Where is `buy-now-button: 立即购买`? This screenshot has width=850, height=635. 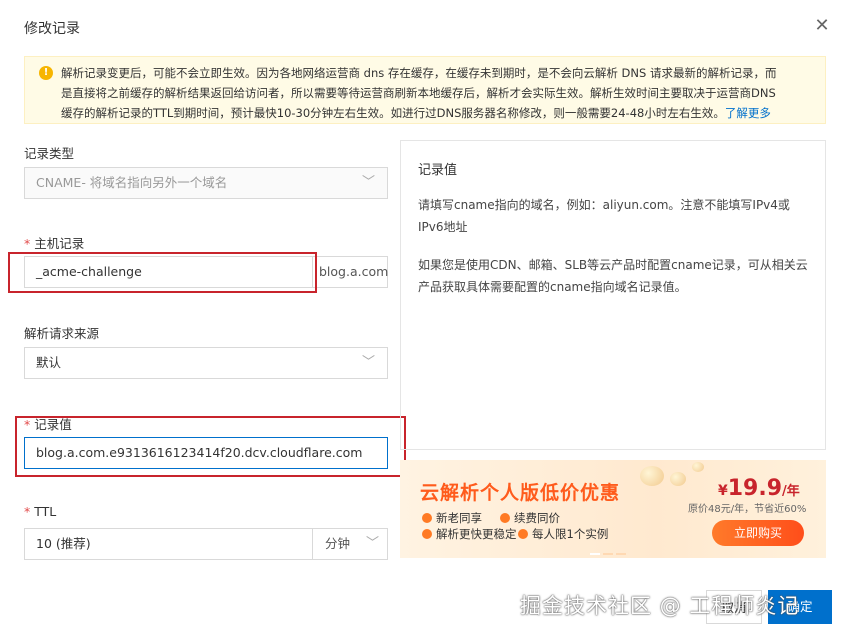
buy-now-button: 立即购买 is located at coordinates (758, 533).